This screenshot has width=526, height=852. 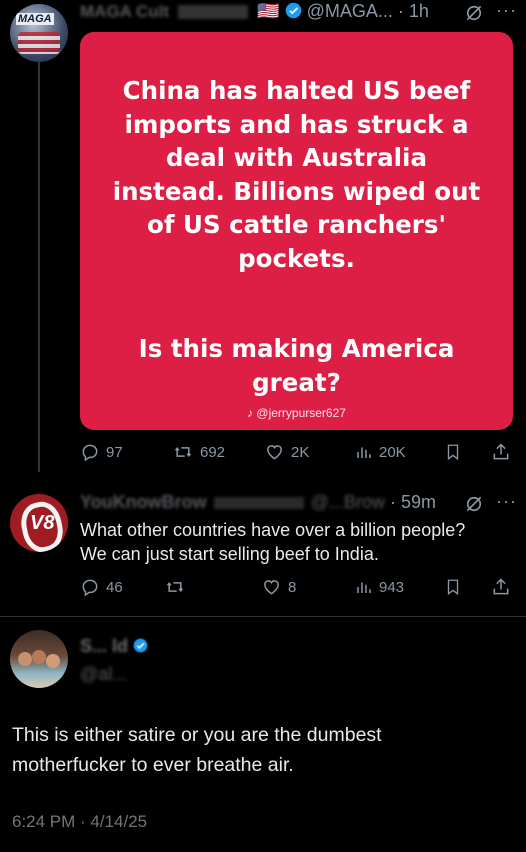 I want to click on quote-display-name: S... ld, so click(x=104, y=646).